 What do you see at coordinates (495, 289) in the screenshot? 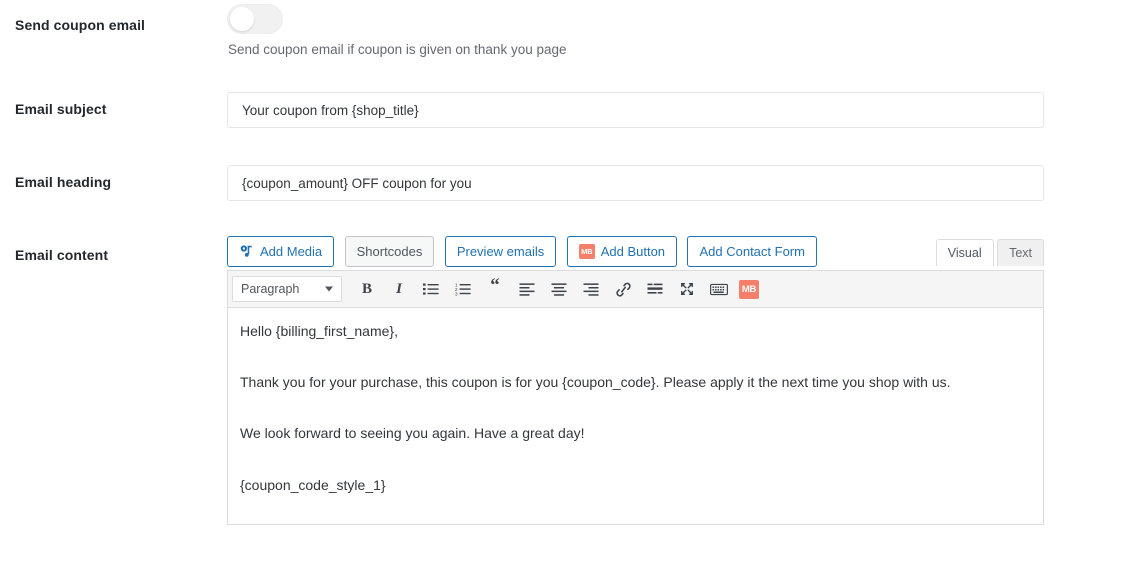
I see `blockquote-icon: “` at bounding box center [495, 289].